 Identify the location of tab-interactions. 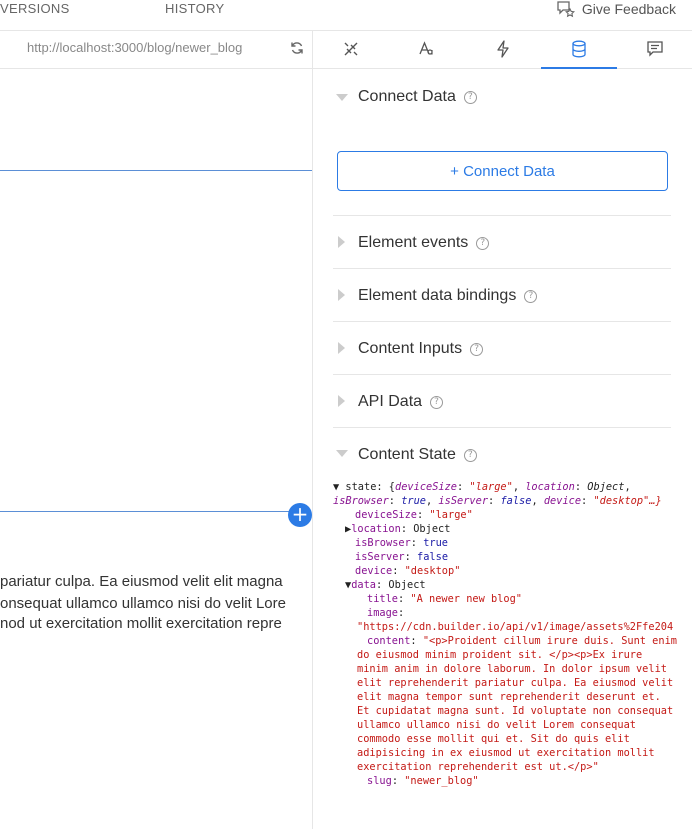
(503, 49).